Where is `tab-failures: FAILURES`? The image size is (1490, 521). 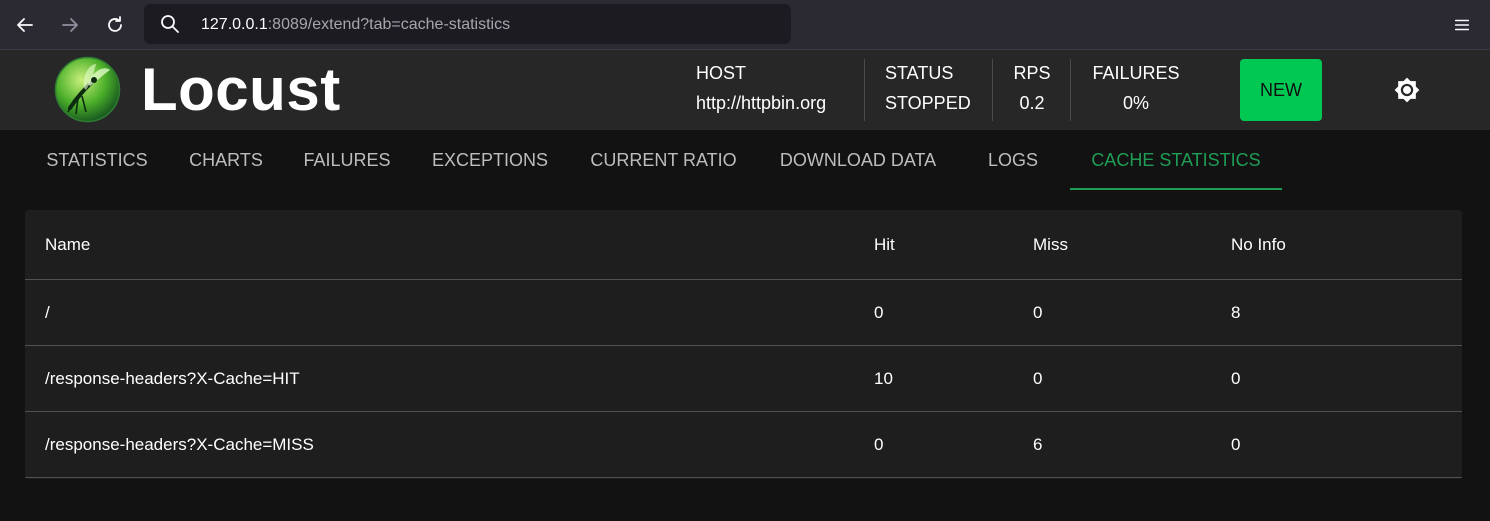 tab-failures: FAILURES is located at coordinates (347, 160).